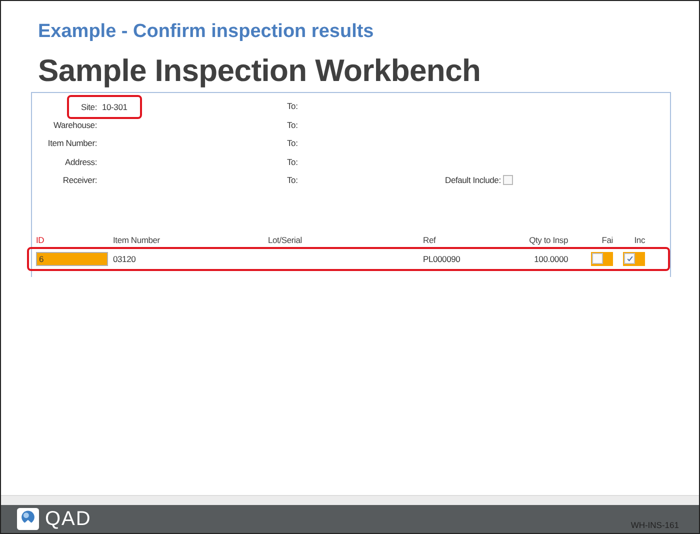 This screenshot has width=700, height=534. Describe the element at coordinates (41, 239) in the screenshot. I see `column-header: ID` at that location.